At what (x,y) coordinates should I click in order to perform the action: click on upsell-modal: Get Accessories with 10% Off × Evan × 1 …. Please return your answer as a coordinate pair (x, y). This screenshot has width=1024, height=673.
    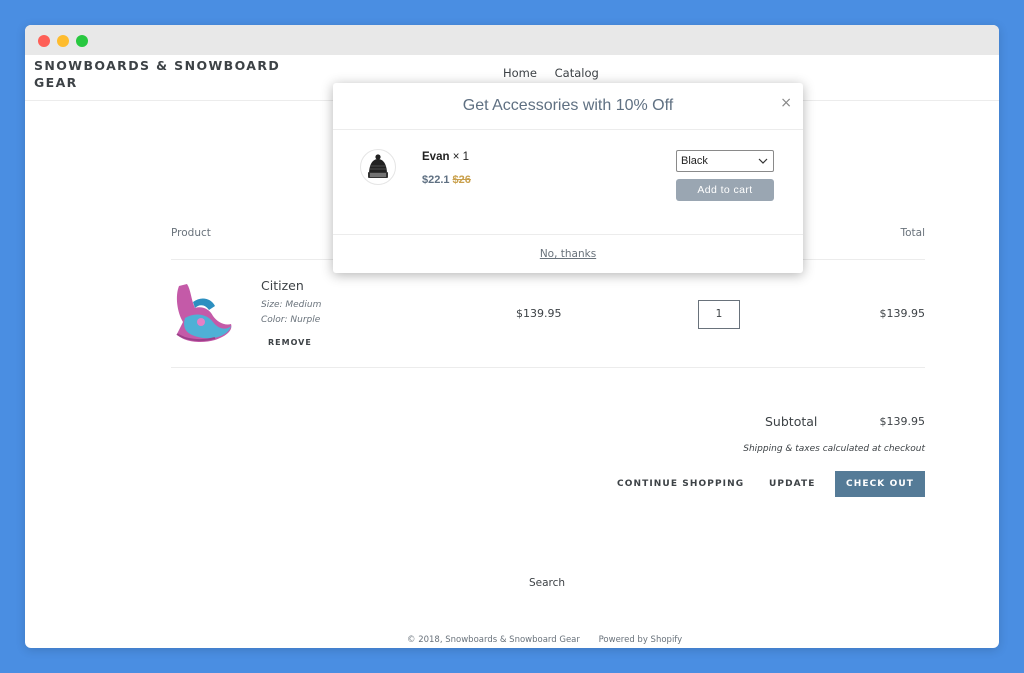
    Looking at the image, I should click on (568, 178).